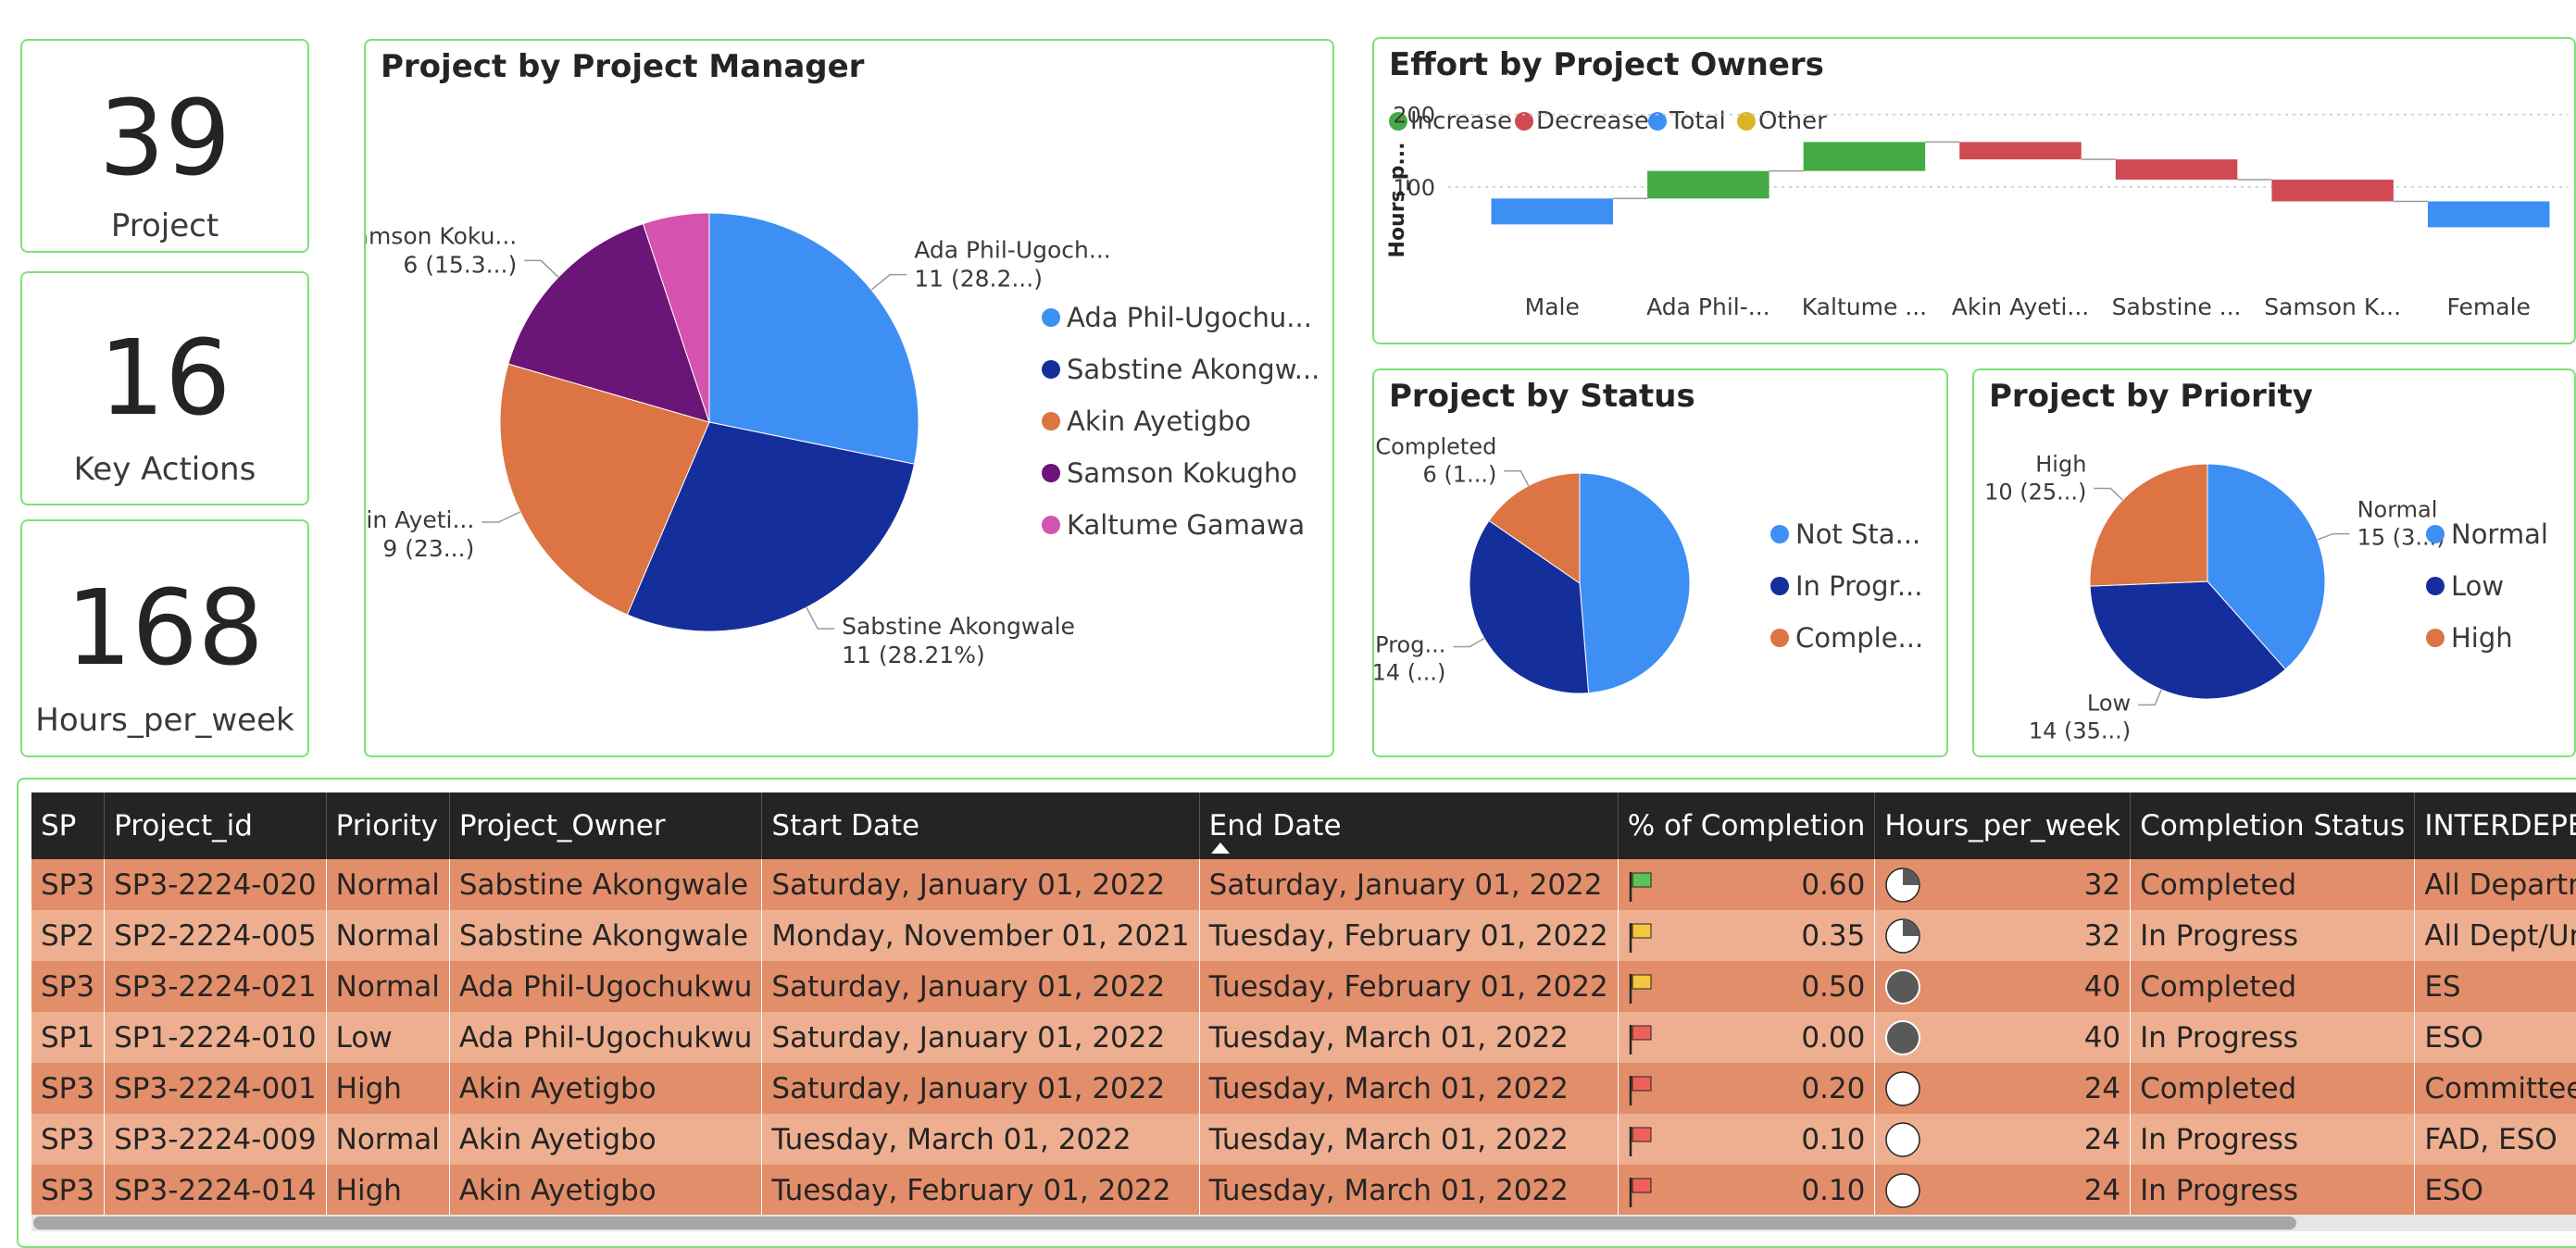 Image resolution: width=2576 pixels, height=1248 pixels. I want to click on column-header-end-date: End Date, so click(1409, 825).